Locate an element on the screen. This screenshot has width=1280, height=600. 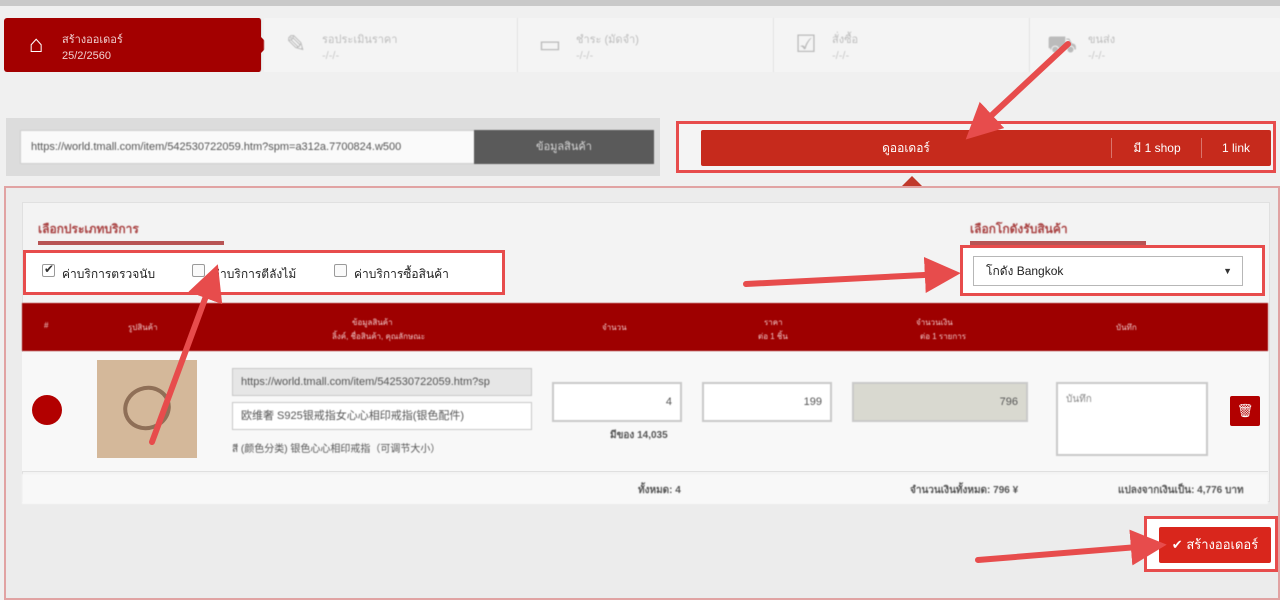
link-count: 1 link is located at coordinates (1235, 148).